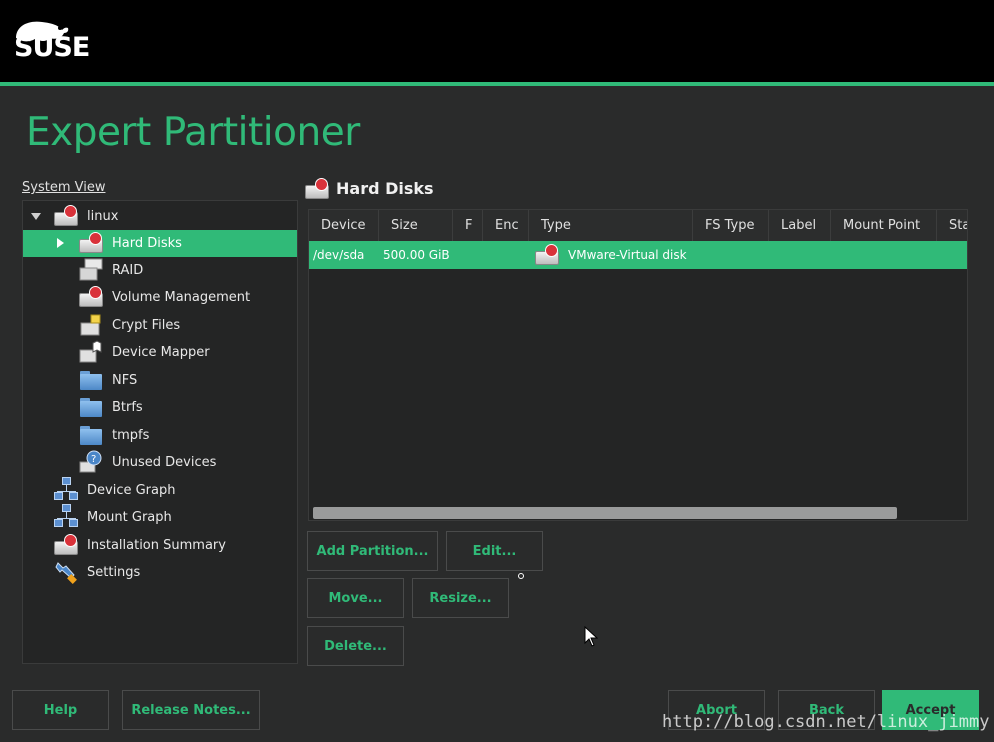 This screenshot has width=994, height=742. I want to click on unused-devices-icon: ?, so click(91, 462).